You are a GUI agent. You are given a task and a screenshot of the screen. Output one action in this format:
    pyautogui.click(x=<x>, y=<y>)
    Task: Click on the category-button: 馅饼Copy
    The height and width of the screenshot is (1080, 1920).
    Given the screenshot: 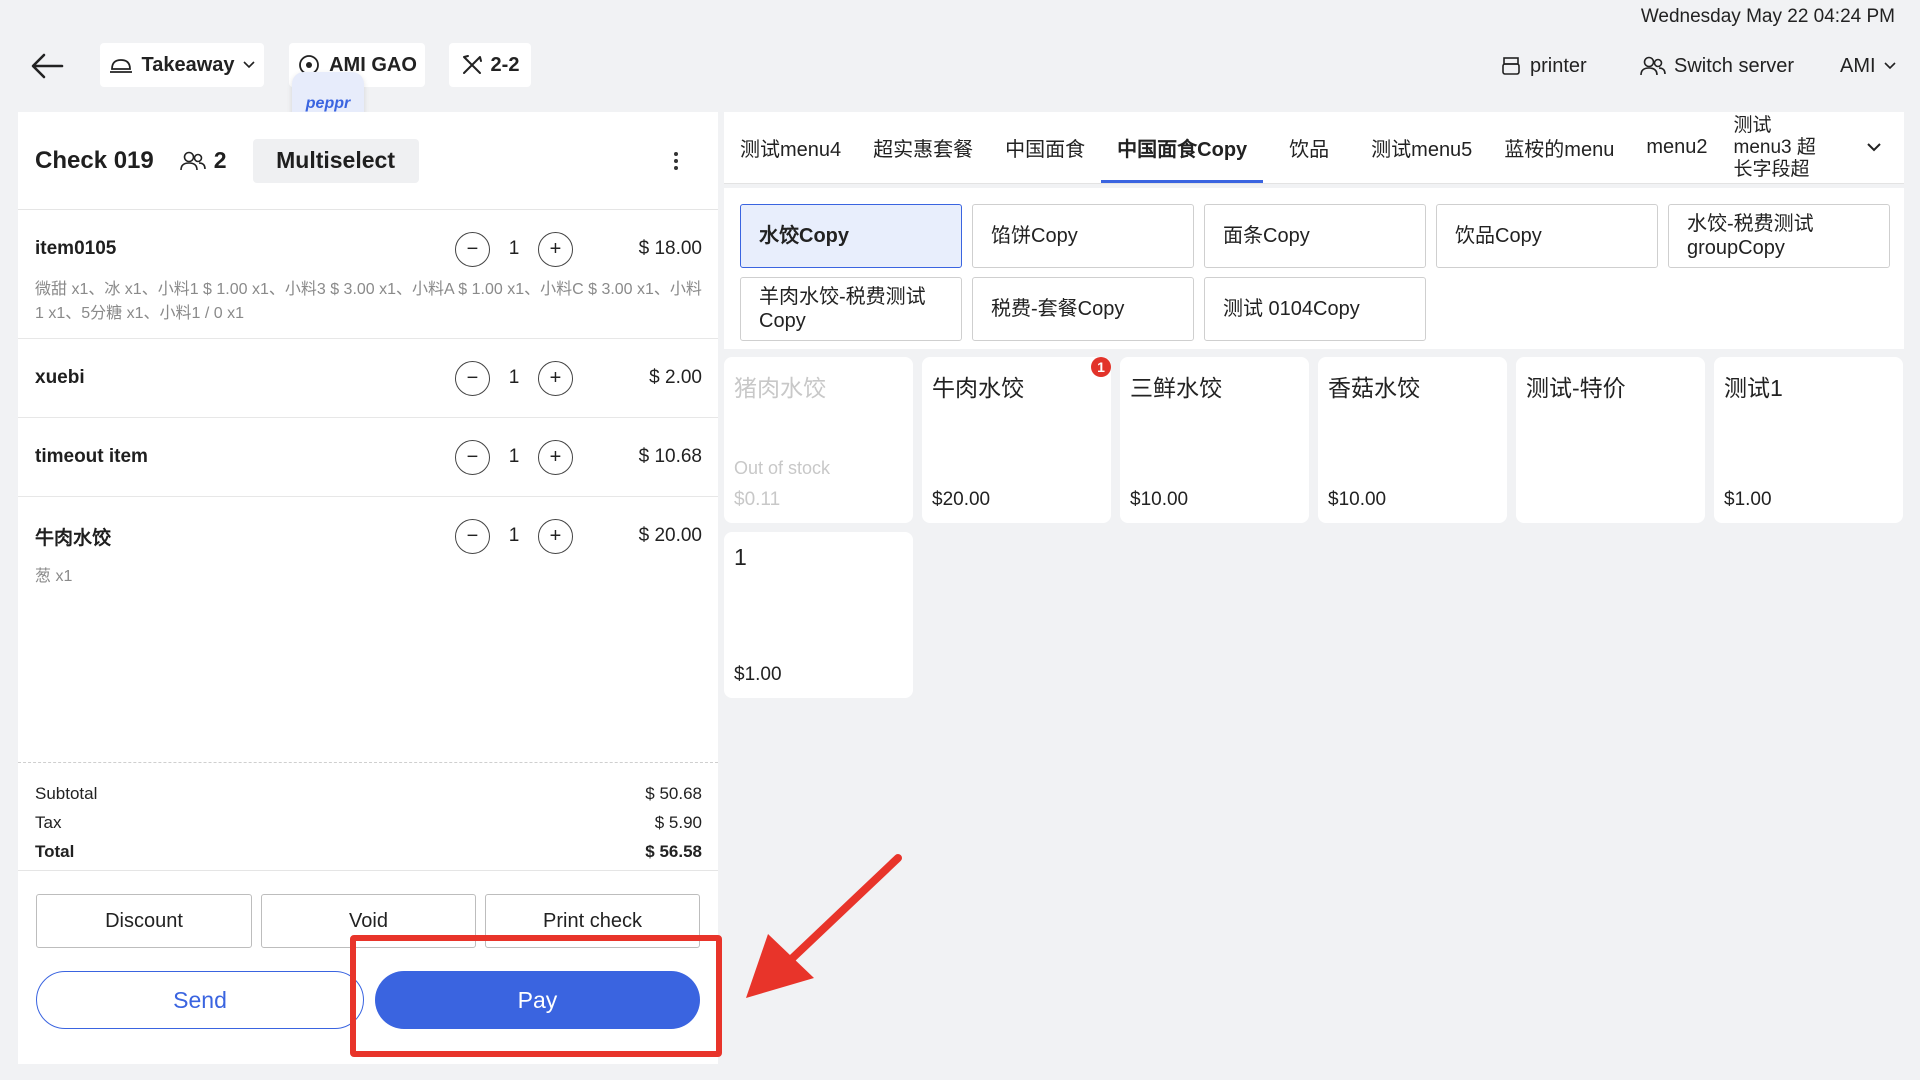 What is the action you would take?
    pyautogui.click(x=1083, y=236)
    